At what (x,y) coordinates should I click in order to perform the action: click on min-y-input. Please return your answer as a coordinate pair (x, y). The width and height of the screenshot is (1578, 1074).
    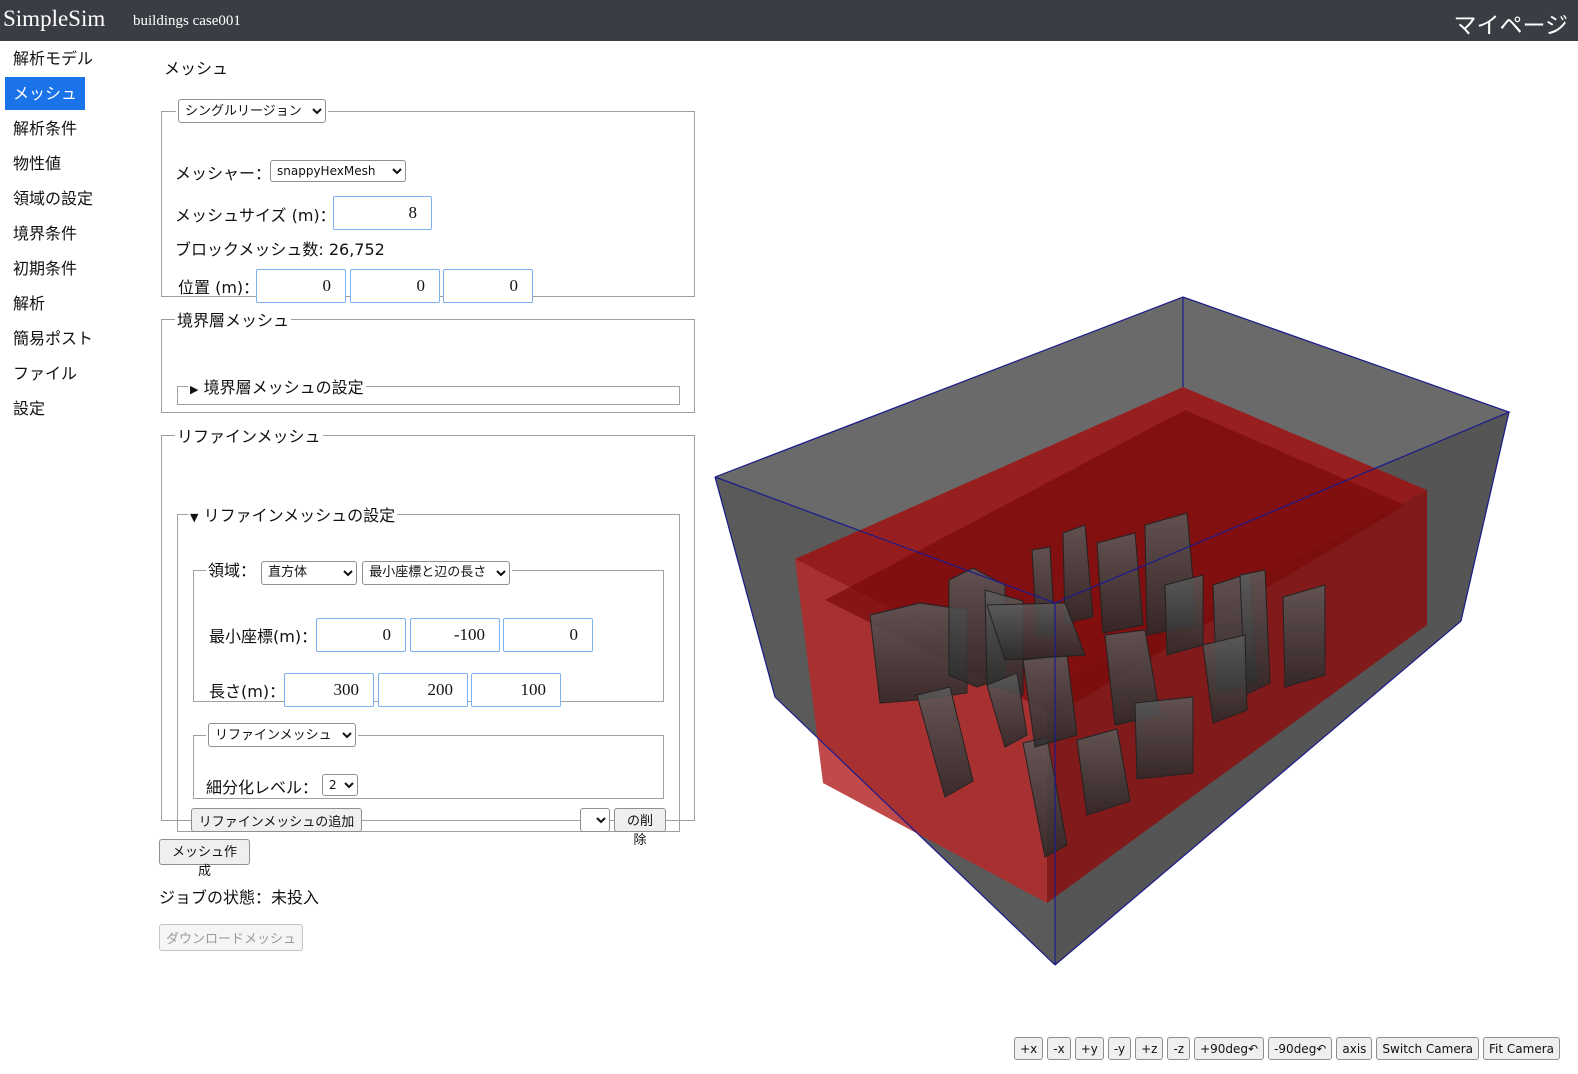
    Looking at the image, I should click on (455, 634).